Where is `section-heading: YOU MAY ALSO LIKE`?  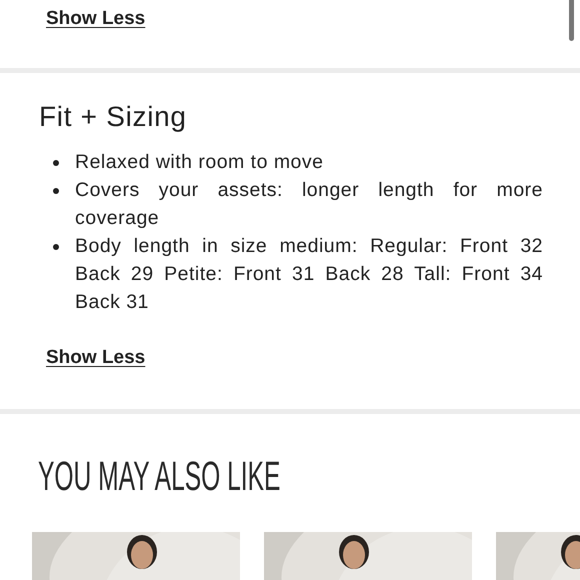 section-heading: YOU MAY ALSO LIKE is located at coordinates (159, 476).